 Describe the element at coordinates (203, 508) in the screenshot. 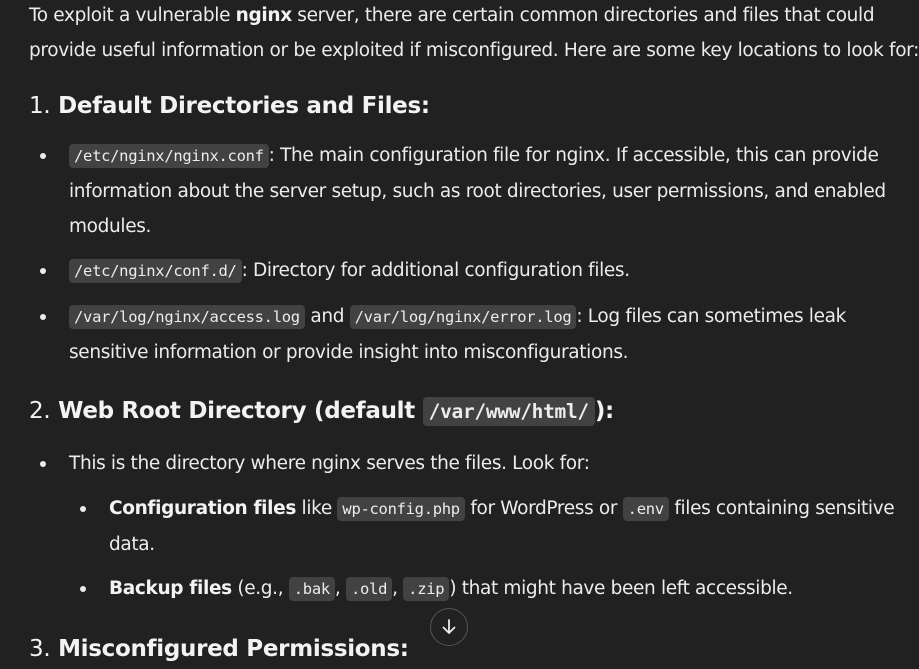

I see `item-bold: Configuration files` at that location.